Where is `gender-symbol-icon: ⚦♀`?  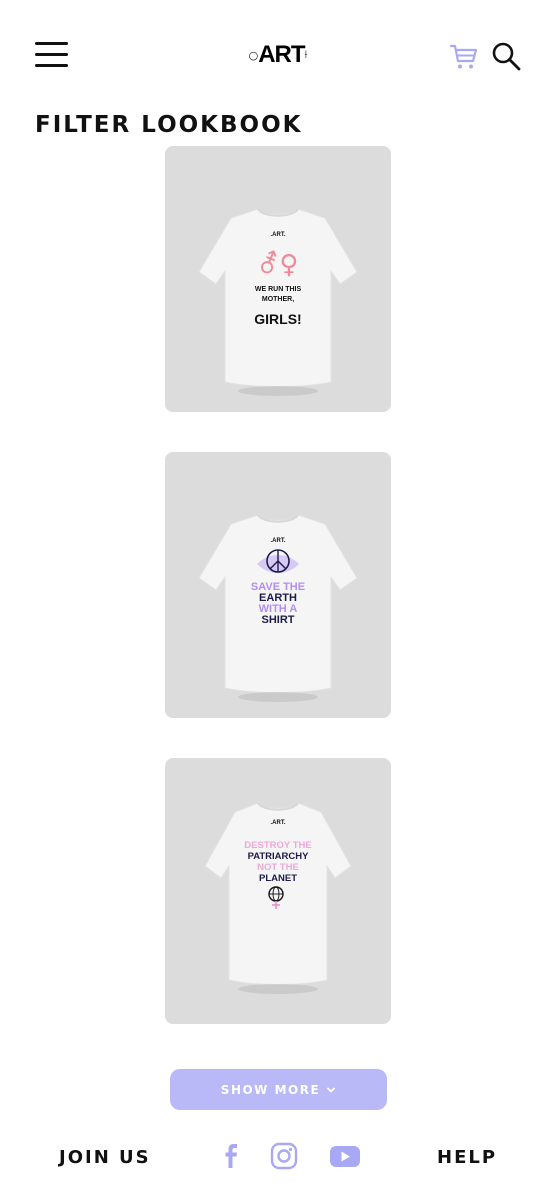
gender-symbol-icon: ⚦♀ is located at coordinates (278, 265).